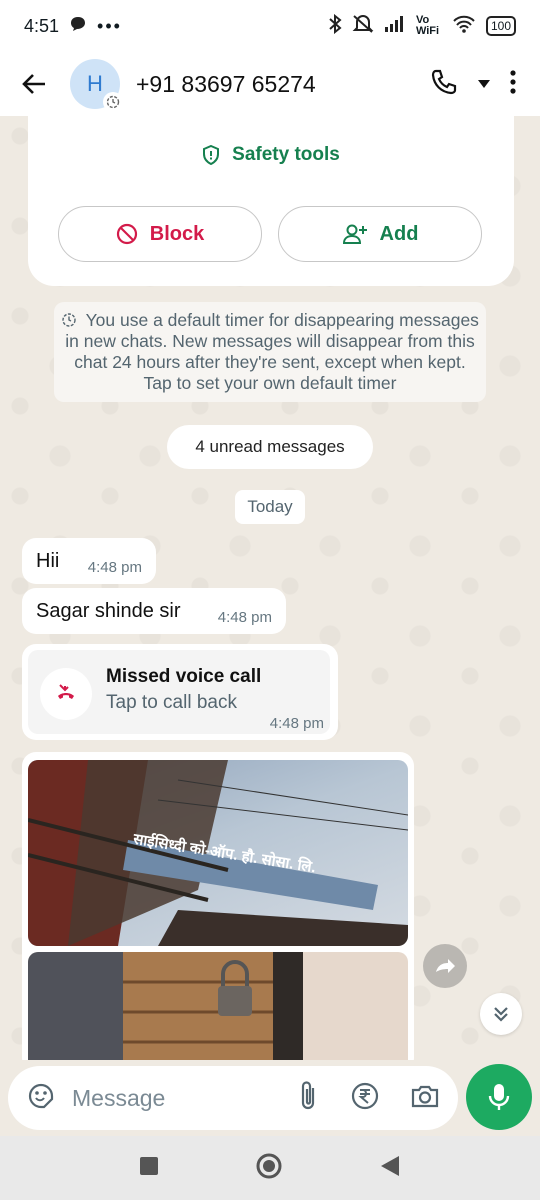  Describe the element at coordinates (113, 102) in the screenshot. I see `disappearing-timer-icon` at that location.